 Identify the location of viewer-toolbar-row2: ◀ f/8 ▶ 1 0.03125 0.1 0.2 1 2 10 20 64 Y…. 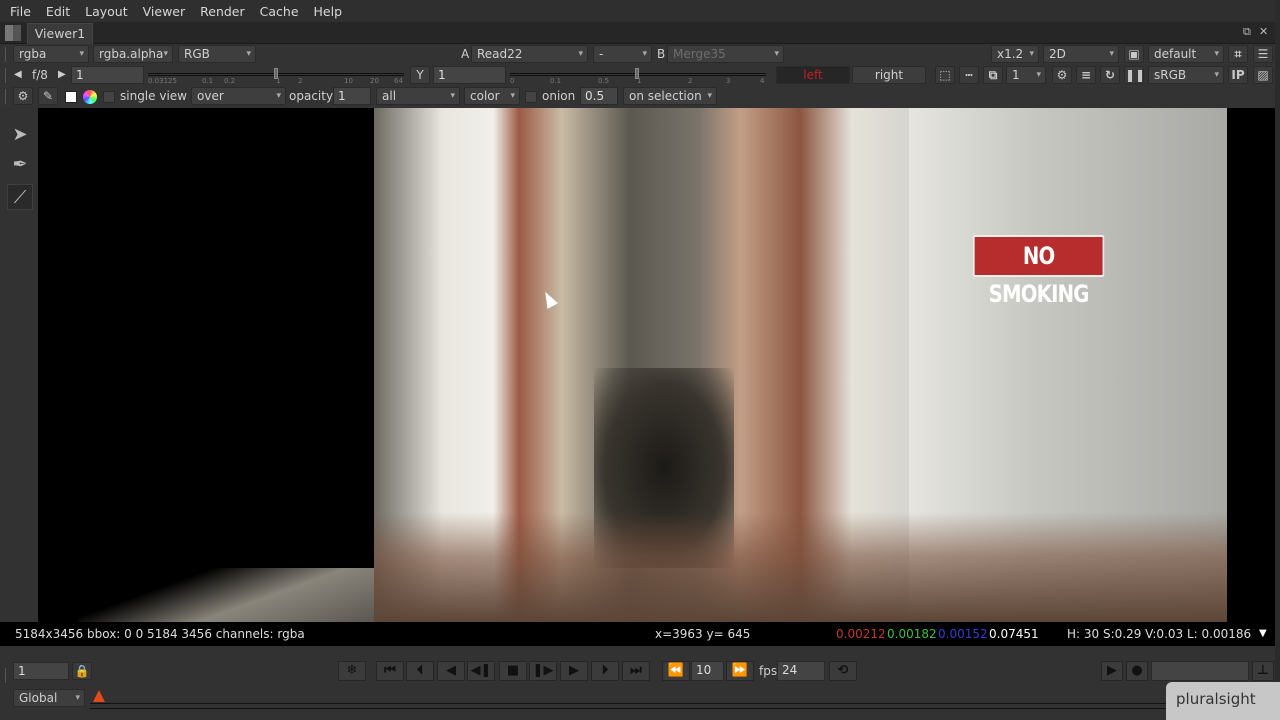
(640, 75).